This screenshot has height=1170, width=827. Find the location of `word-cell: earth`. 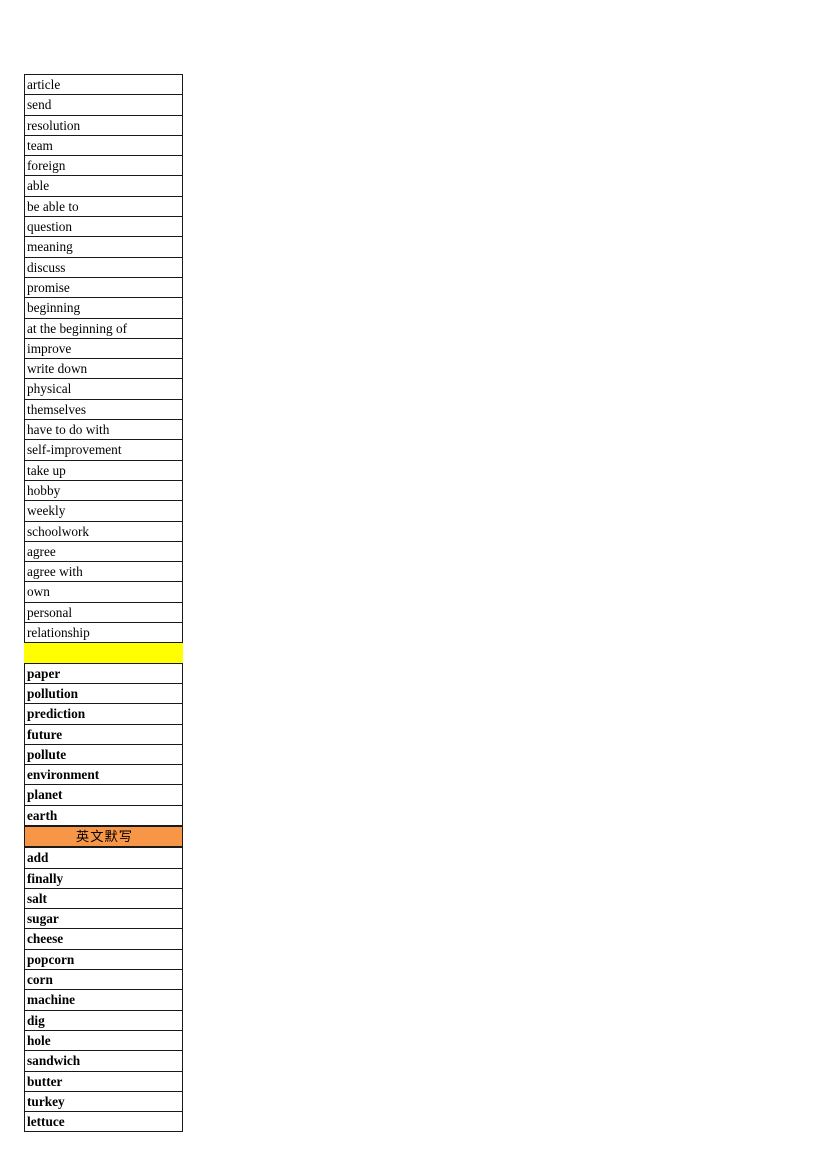

word-cell: earth is located at coordinates (103, 815).